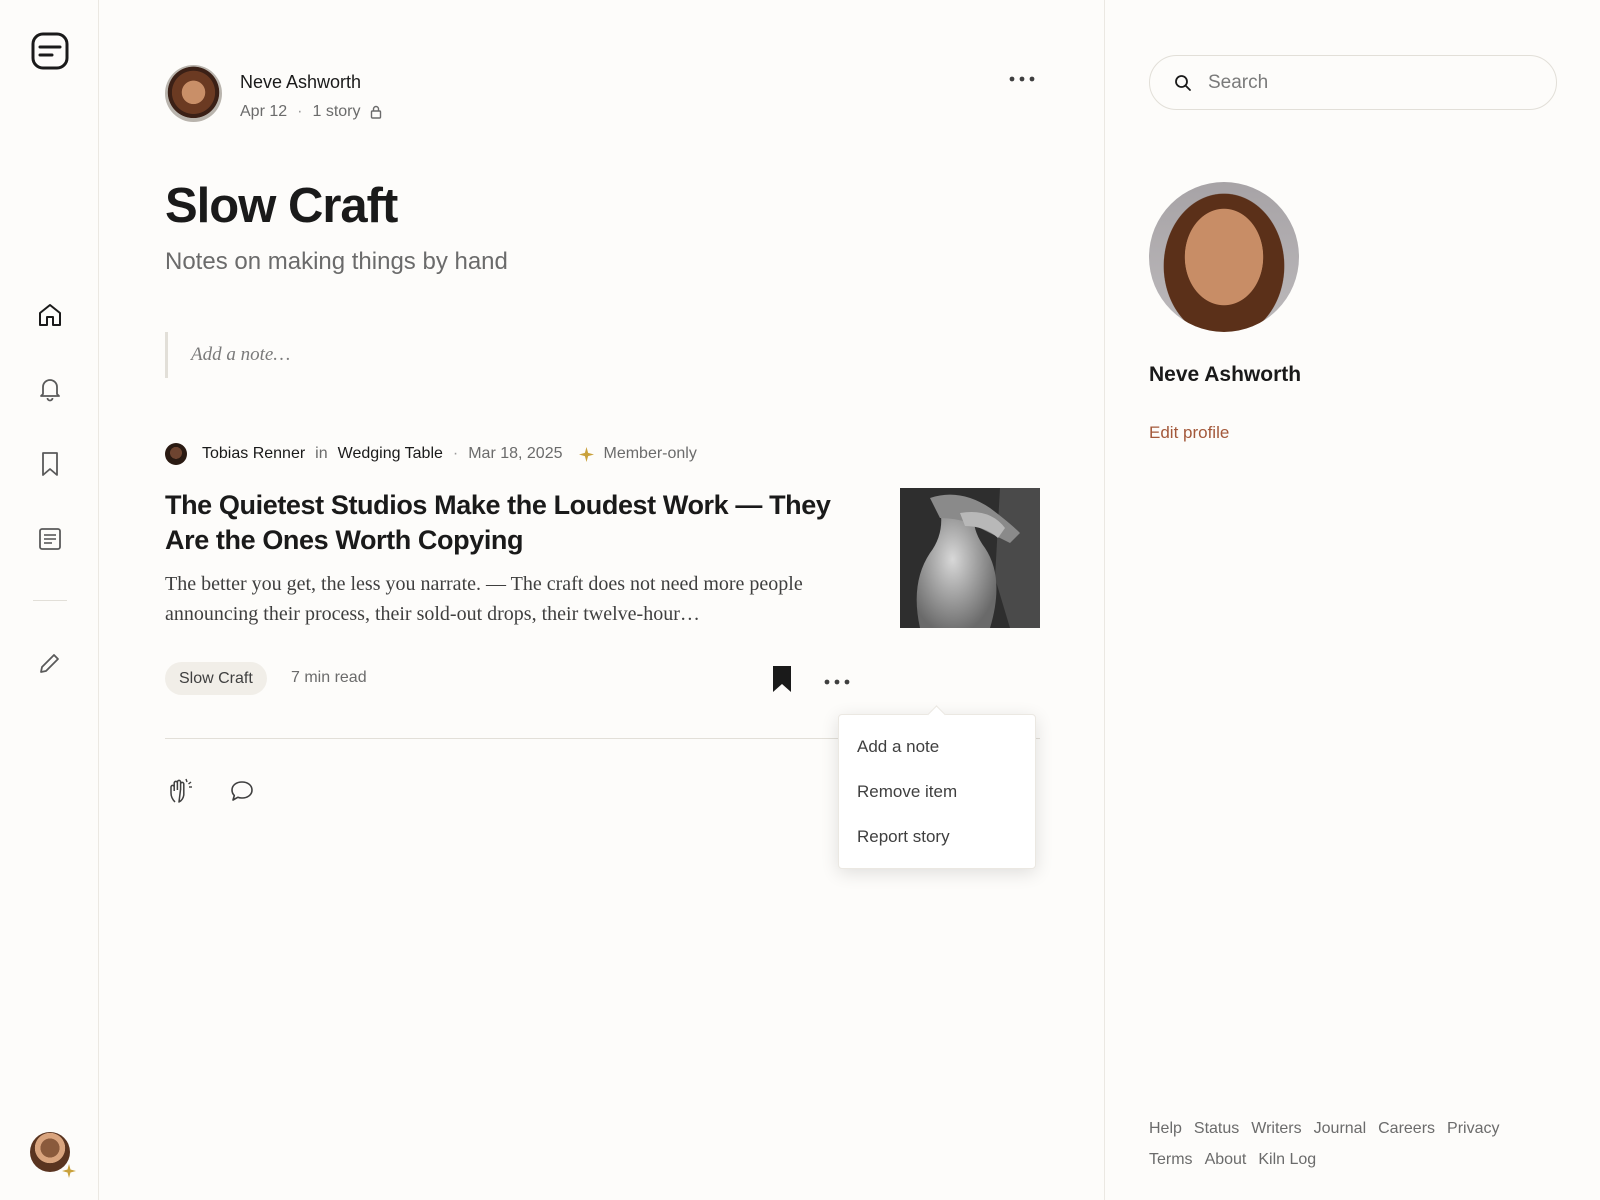 The height and width of the screenshot is (1200, 1600). What do you see at coordinates (1216, 1128) in the screenshot?
I see `footer-link-status: Status` at bounding box center [1216, 1128].